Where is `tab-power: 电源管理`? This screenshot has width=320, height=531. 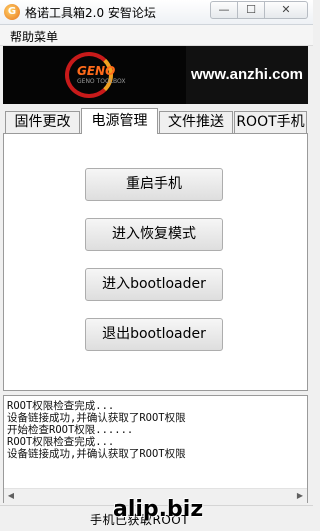 tab-power: 电源管理 is located at coordinates (119, 121).